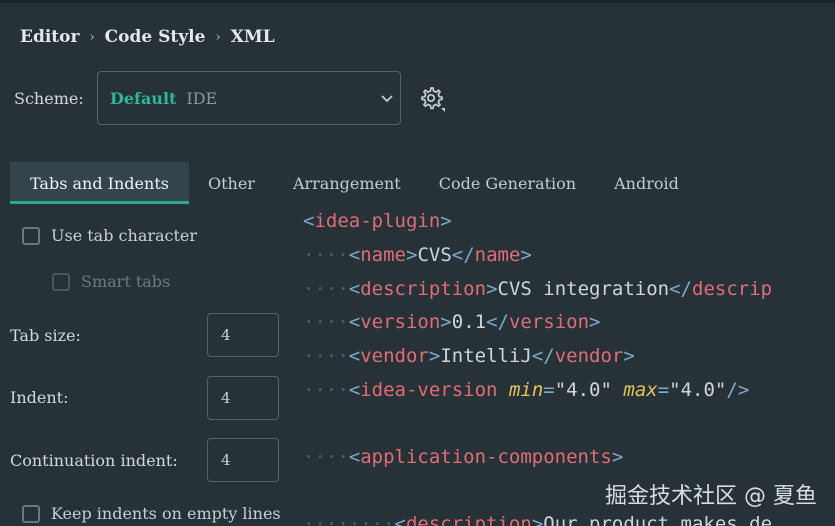 The image size is (835, 526). What do you see at coordinates (126, 281) in the screenshot?
I see `smart-tabs-label: Smart tabs` at bounding box center [126, 281].